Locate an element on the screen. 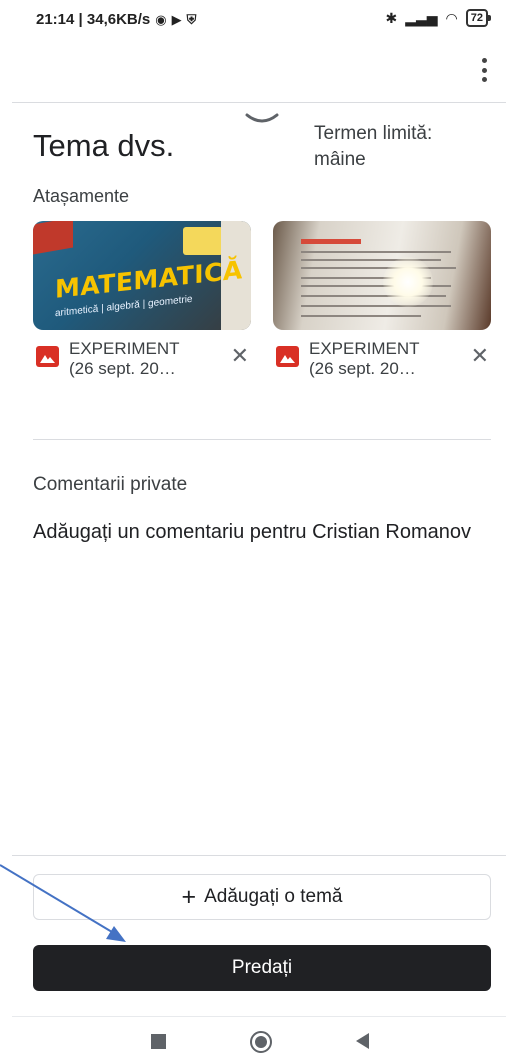 Image resolution: width=506 pixels, height=1053 pixels. status-time-speed: 21:14 | 34,6KB/s is located at coordinates (93, 19).